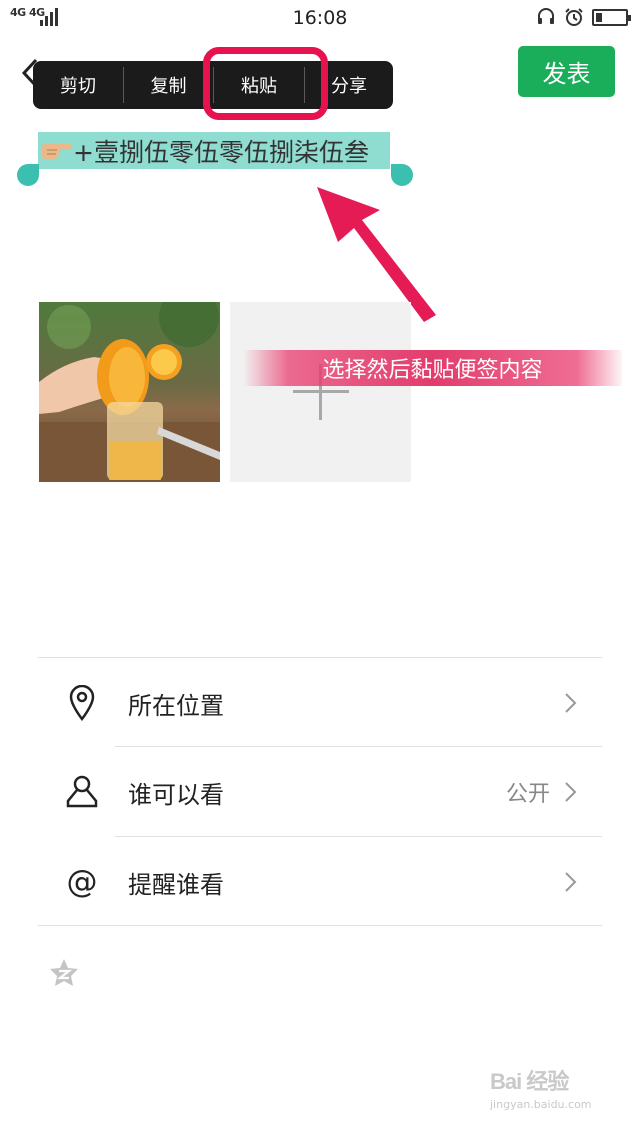 This screenshot has height=1138, width=640. I want to click on pointing-hand-emoji-icon, so click(56, 151).